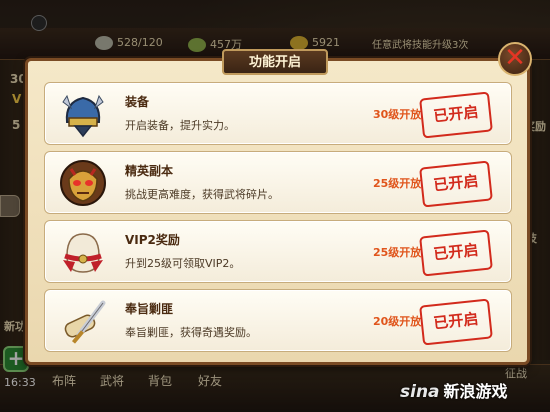  What do you see at coordinates (191, 332) in the screenshot?
I see `feature-desc: 奉旨剿匪，获得奇遇奖励。` at bounding box center [191, 332].